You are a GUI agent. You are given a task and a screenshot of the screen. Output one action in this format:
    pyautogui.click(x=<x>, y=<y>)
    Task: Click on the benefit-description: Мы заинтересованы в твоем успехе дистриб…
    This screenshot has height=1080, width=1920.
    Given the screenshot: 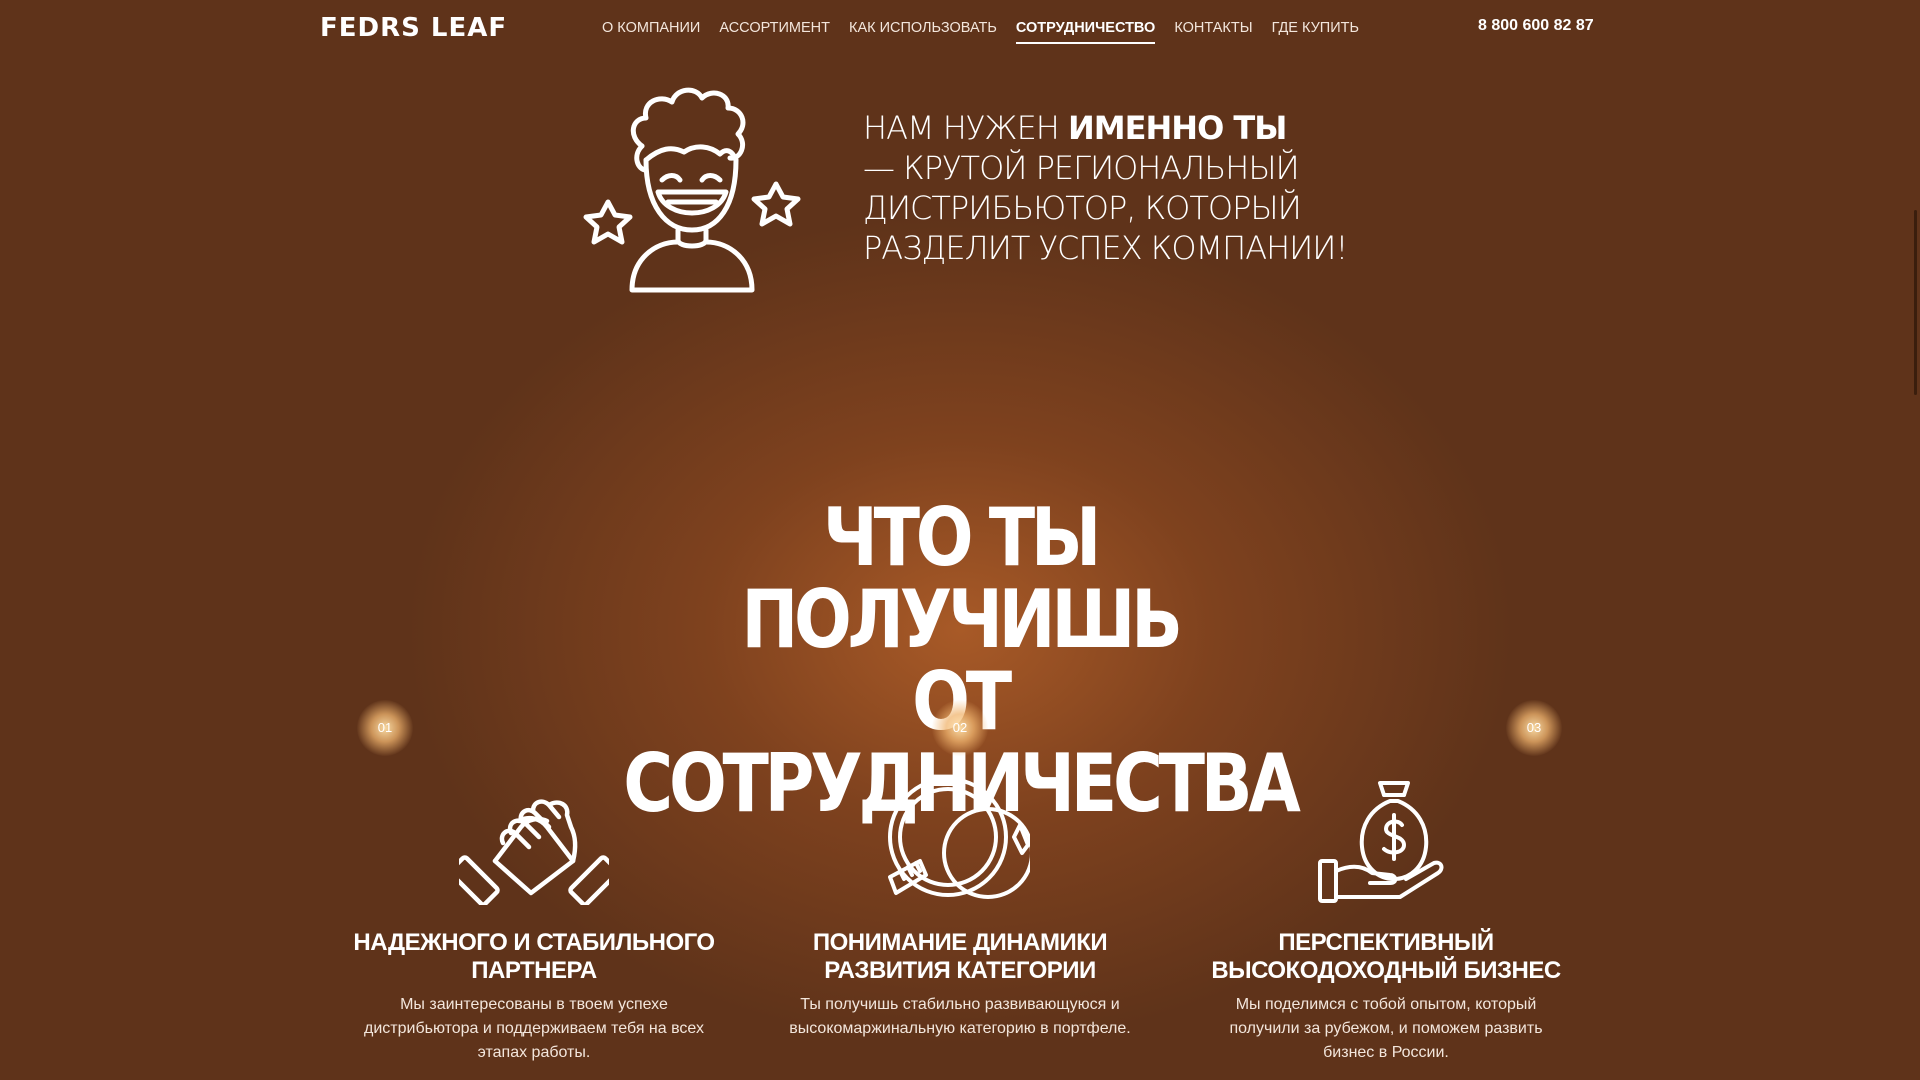 What is the action you would take?
    pyautogui.click(x=534, y=1028)
    